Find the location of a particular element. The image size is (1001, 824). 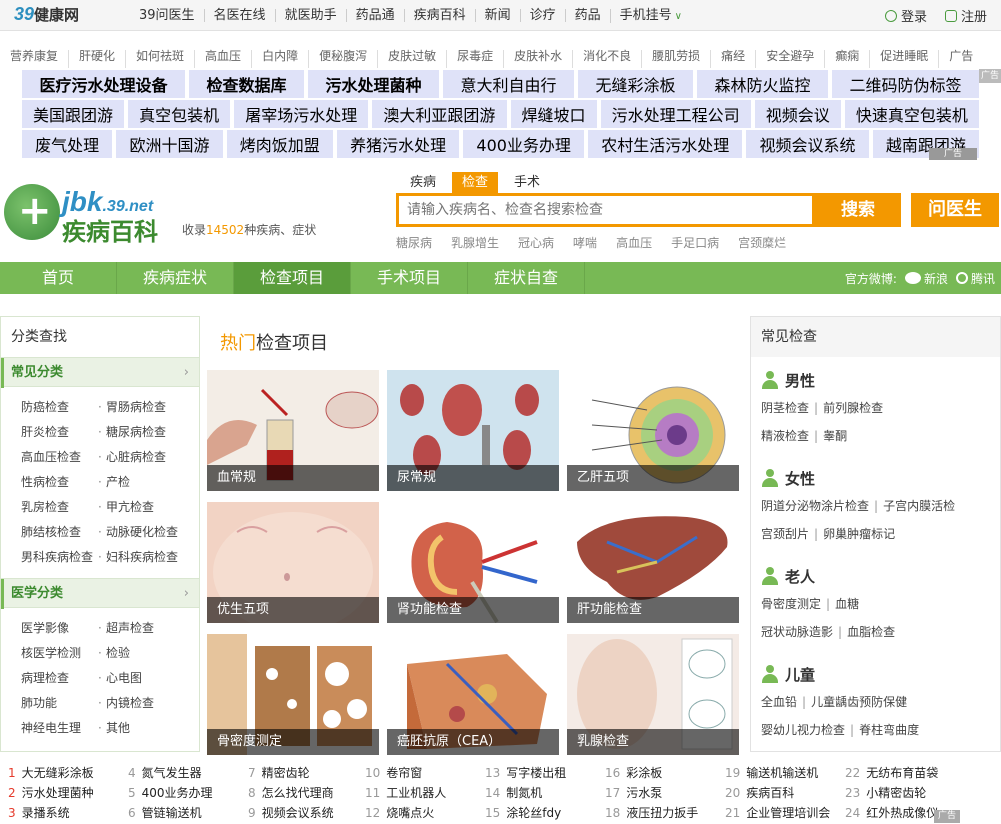

bottom-link: 14 制氮机 is located at coordinates (513, 792).